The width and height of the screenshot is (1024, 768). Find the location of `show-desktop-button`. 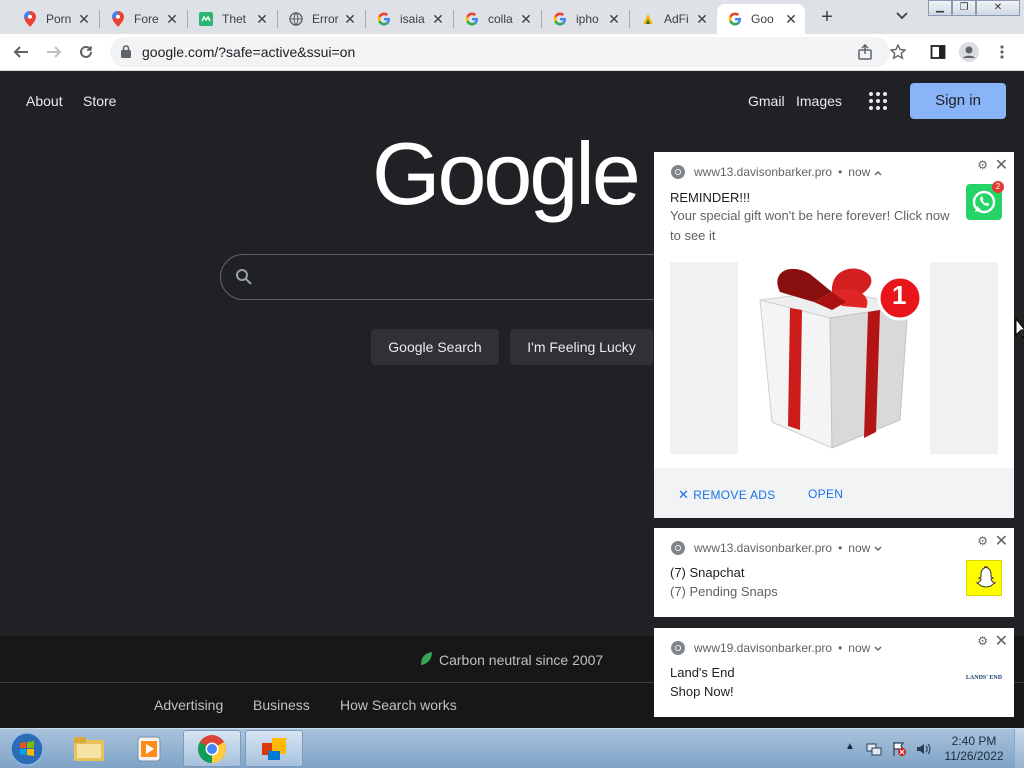

show-desktop-button is located at coordinates (1019, 748).